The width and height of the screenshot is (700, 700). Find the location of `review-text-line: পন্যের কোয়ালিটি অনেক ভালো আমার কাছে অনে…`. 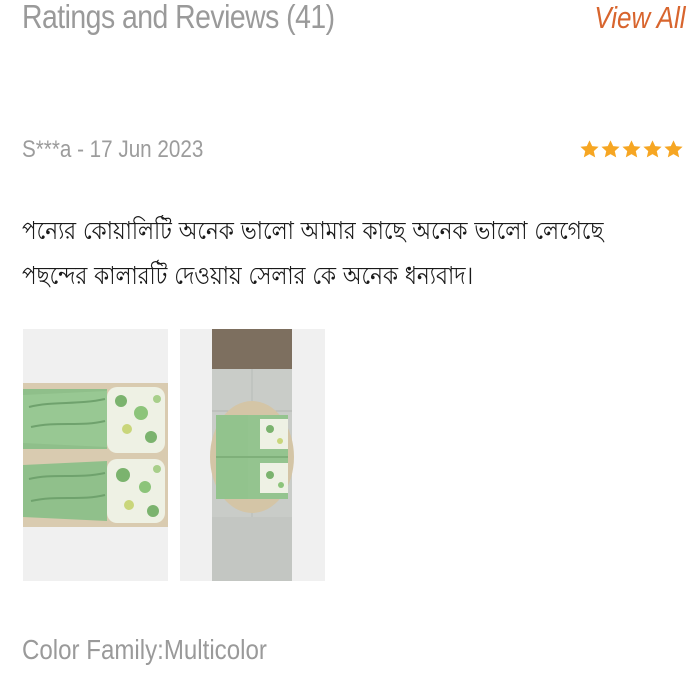

review-text-line: পন্যের কোয়ালিটি অনেক ভালো আমার কাছে অনে… is located at coordinates (313, 230).